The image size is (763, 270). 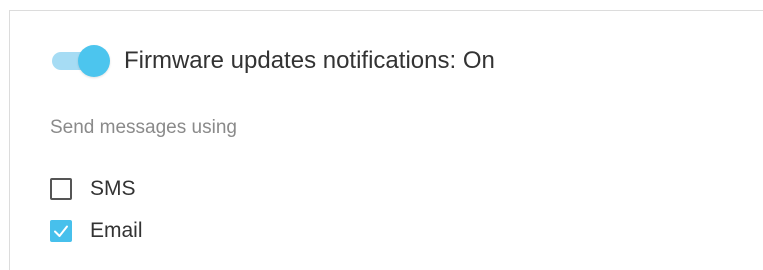 What do you see at coordinates (143, 127) in the screenshot?
I see `send-messages-label: Send messages using` at bounding box center [143, 127].